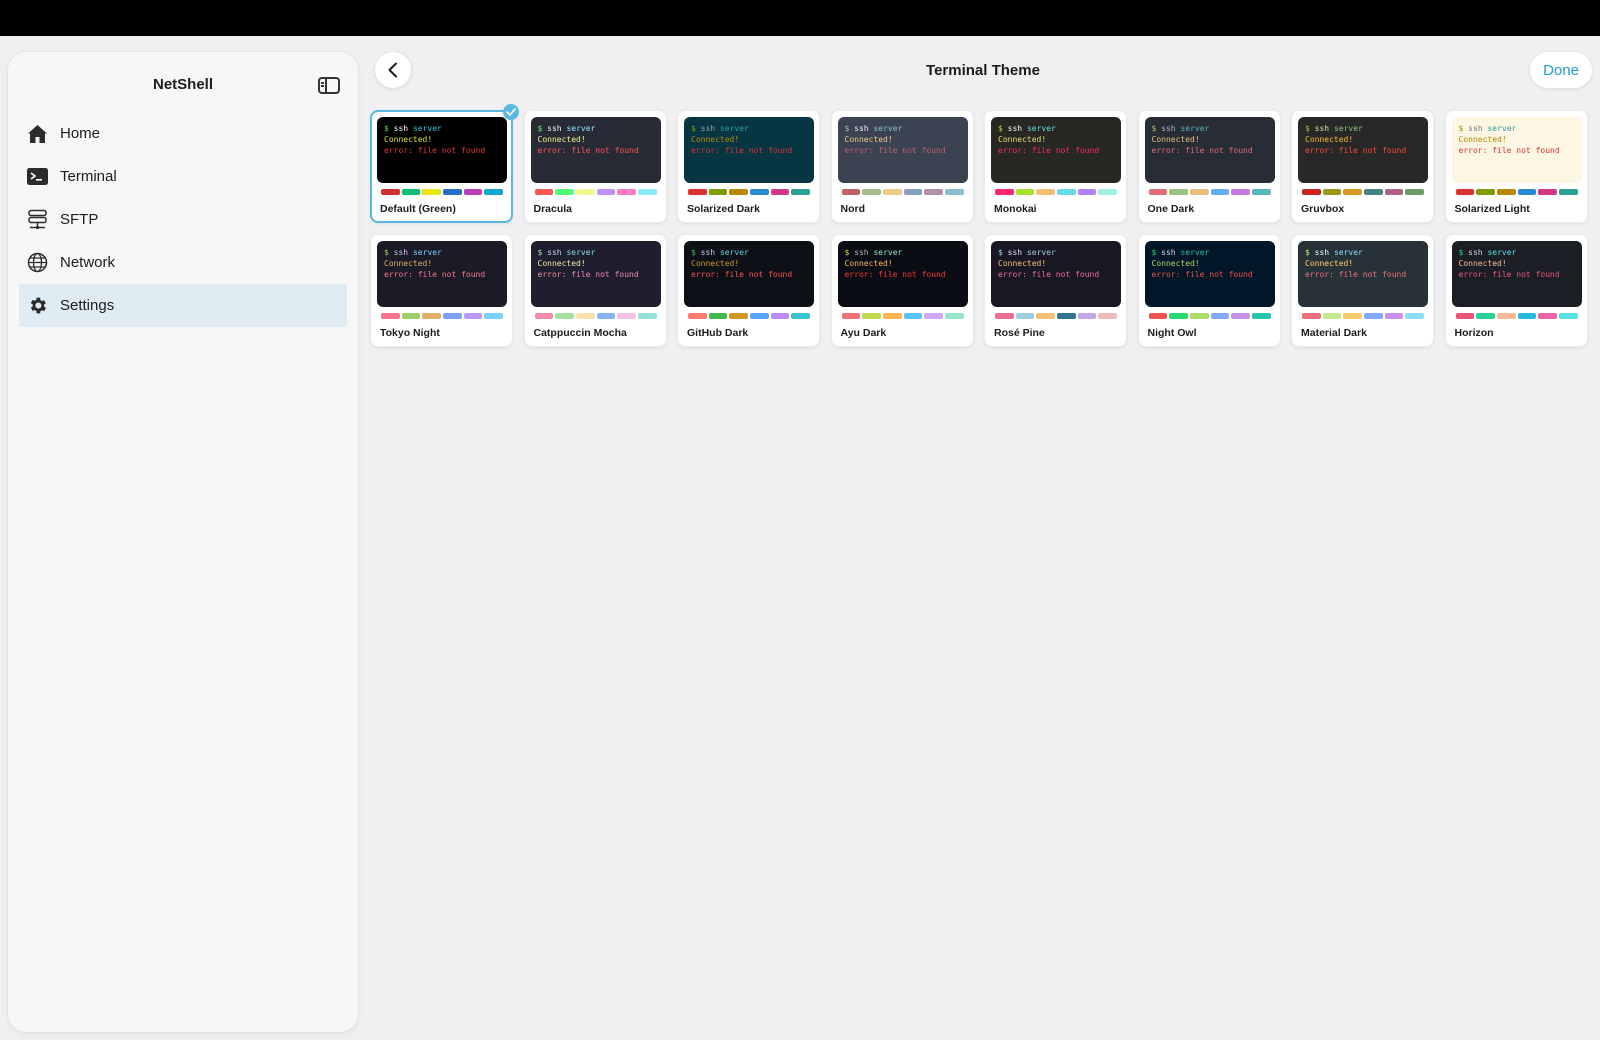 The width and height of the screenshot is (1600, 1041). What do you see at coordinates (329, 85) in the screenshot?
I see `sidebar-toggle-icon` at bounding box center [329, 85].